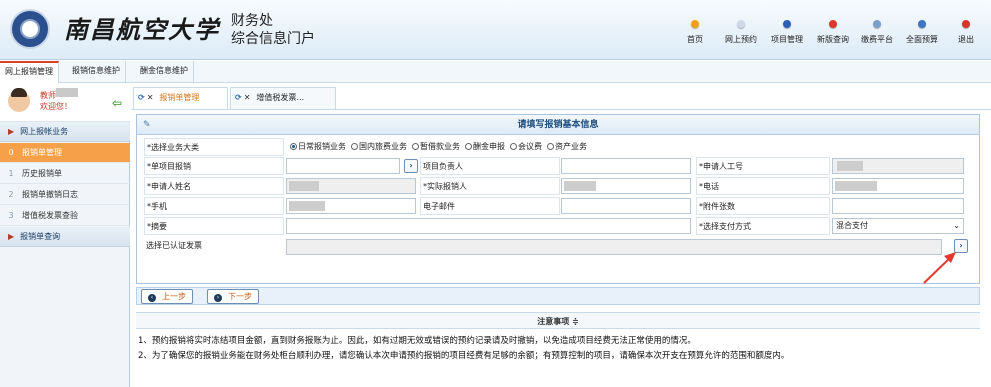 This screenshot has width=991, height=387. Describe the element at coordinates (763, 206) in the screenshot. I see `attachments-label: *附件张数` at that location.